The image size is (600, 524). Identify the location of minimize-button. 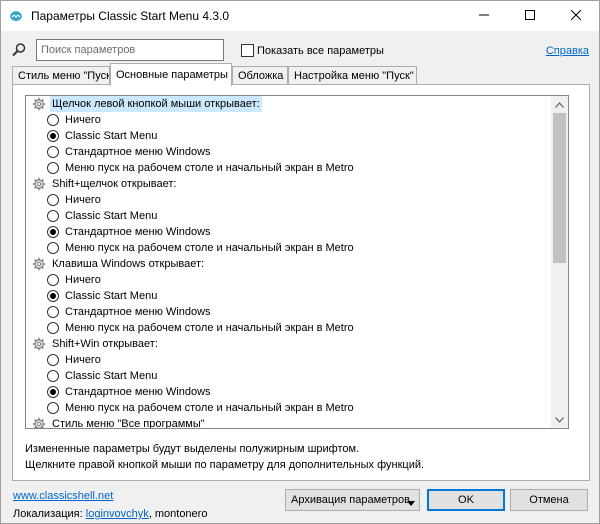
(484, 16).